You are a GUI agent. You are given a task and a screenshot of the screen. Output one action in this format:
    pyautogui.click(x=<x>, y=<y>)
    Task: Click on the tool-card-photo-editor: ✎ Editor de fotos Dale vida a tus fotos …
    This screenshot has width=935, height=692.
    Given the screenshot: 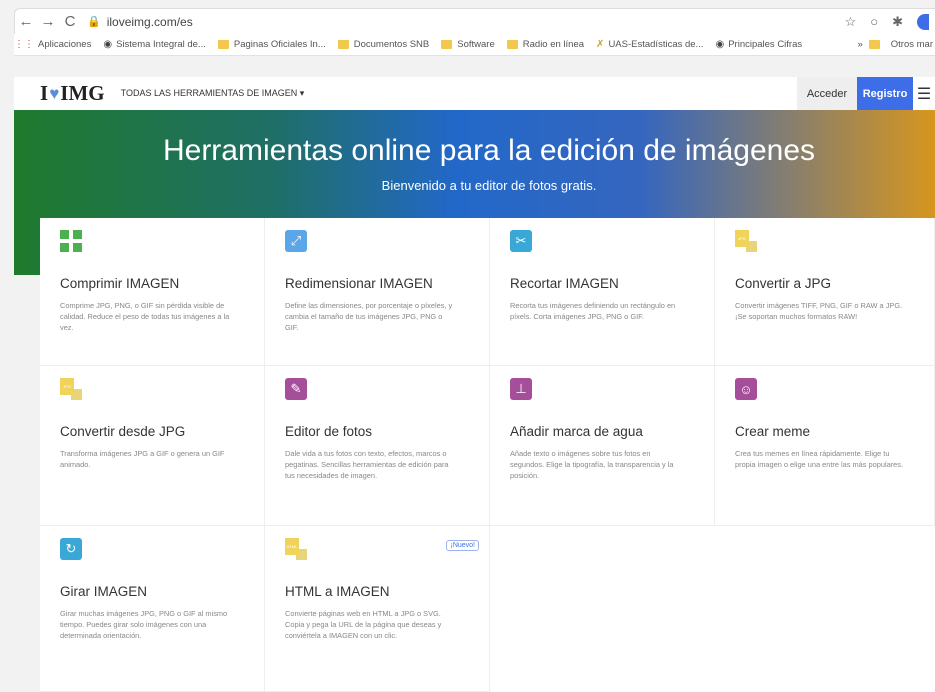 What is the action you would take?
    pyautogui.click(x=377, y=446)
    